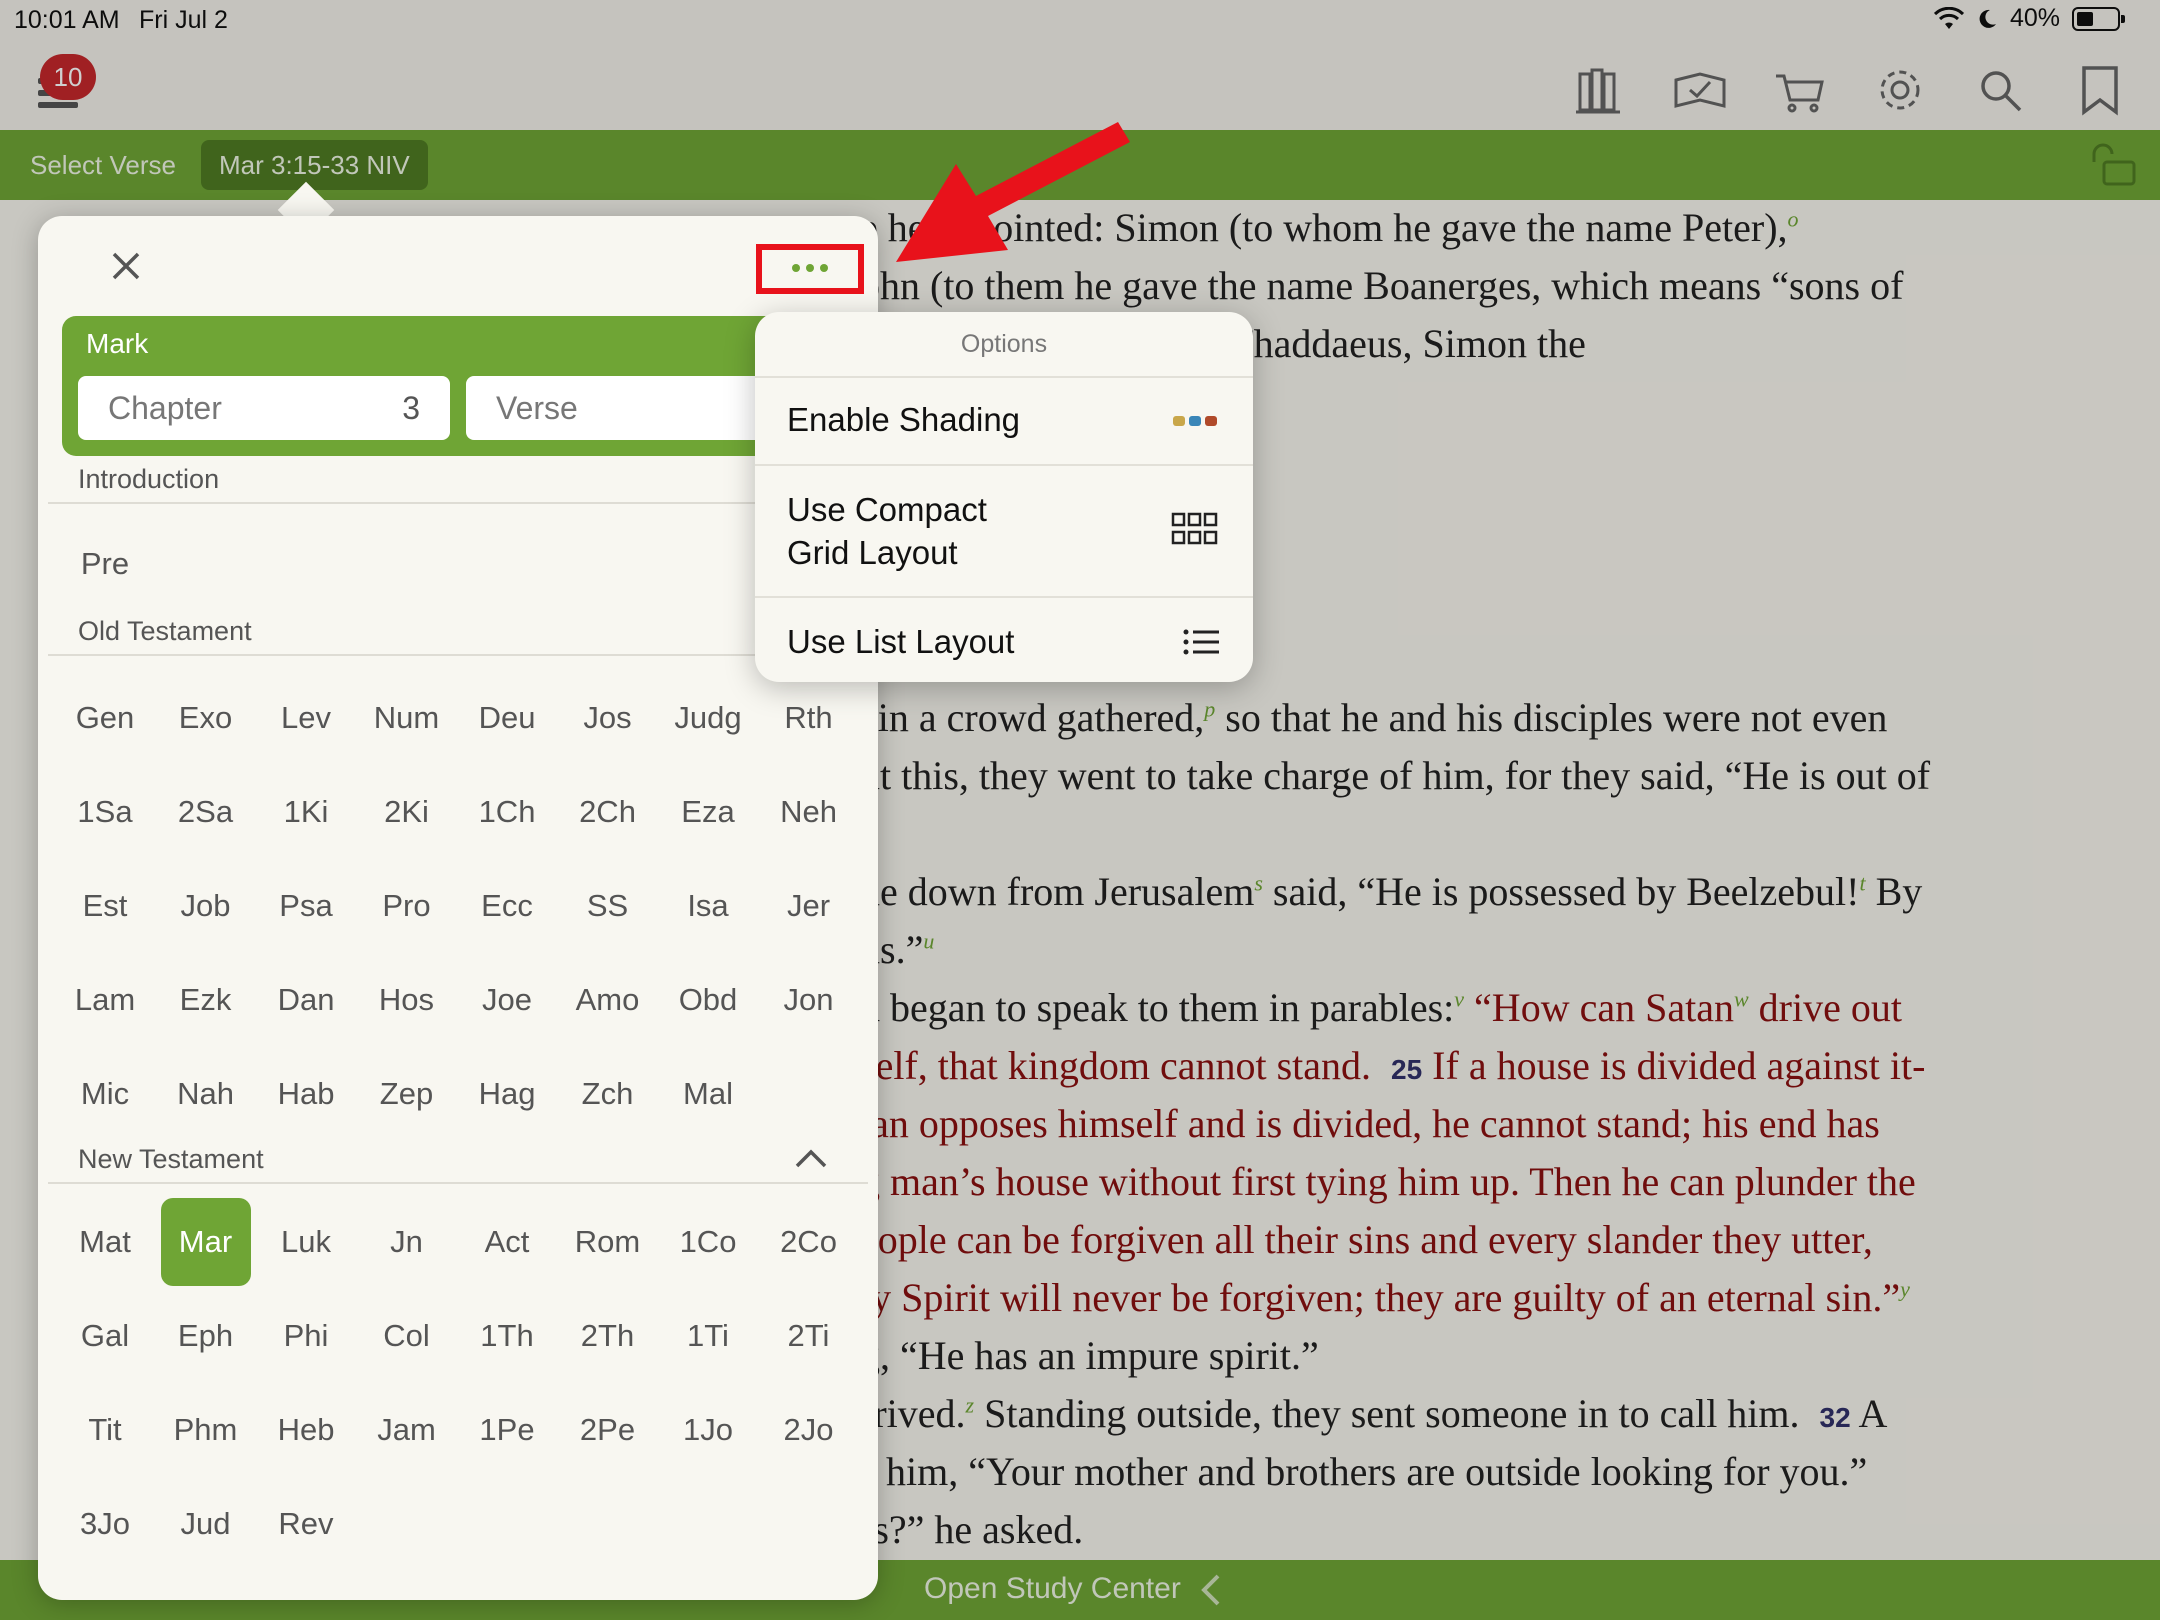 The width and height of the screenshot is (2160, 1620). Describe the element at coordinates (206, 812) in the screenshot. I see `book-2sa: 2Sa` at that location.